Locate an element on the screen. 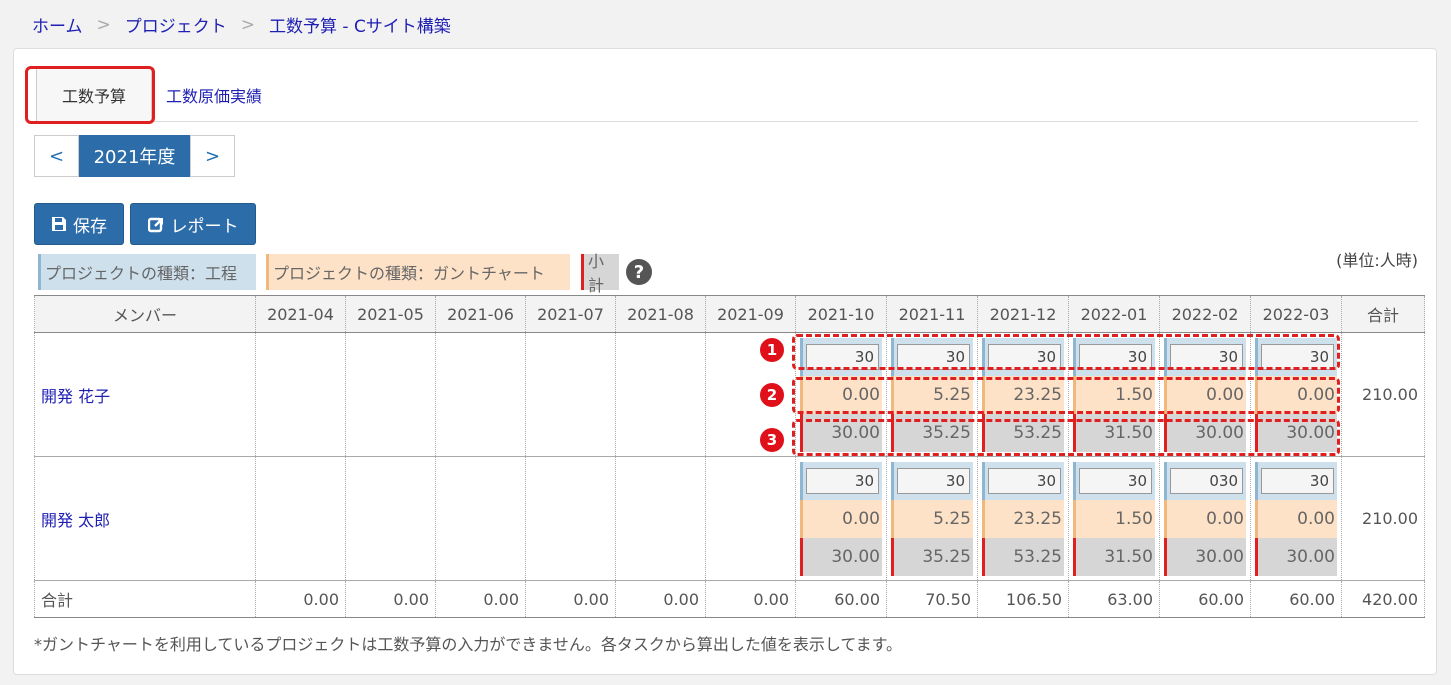 The height and width of the screenshot is (685, 1451). month-total: 63.00 is located at coordinates (1114, 599).